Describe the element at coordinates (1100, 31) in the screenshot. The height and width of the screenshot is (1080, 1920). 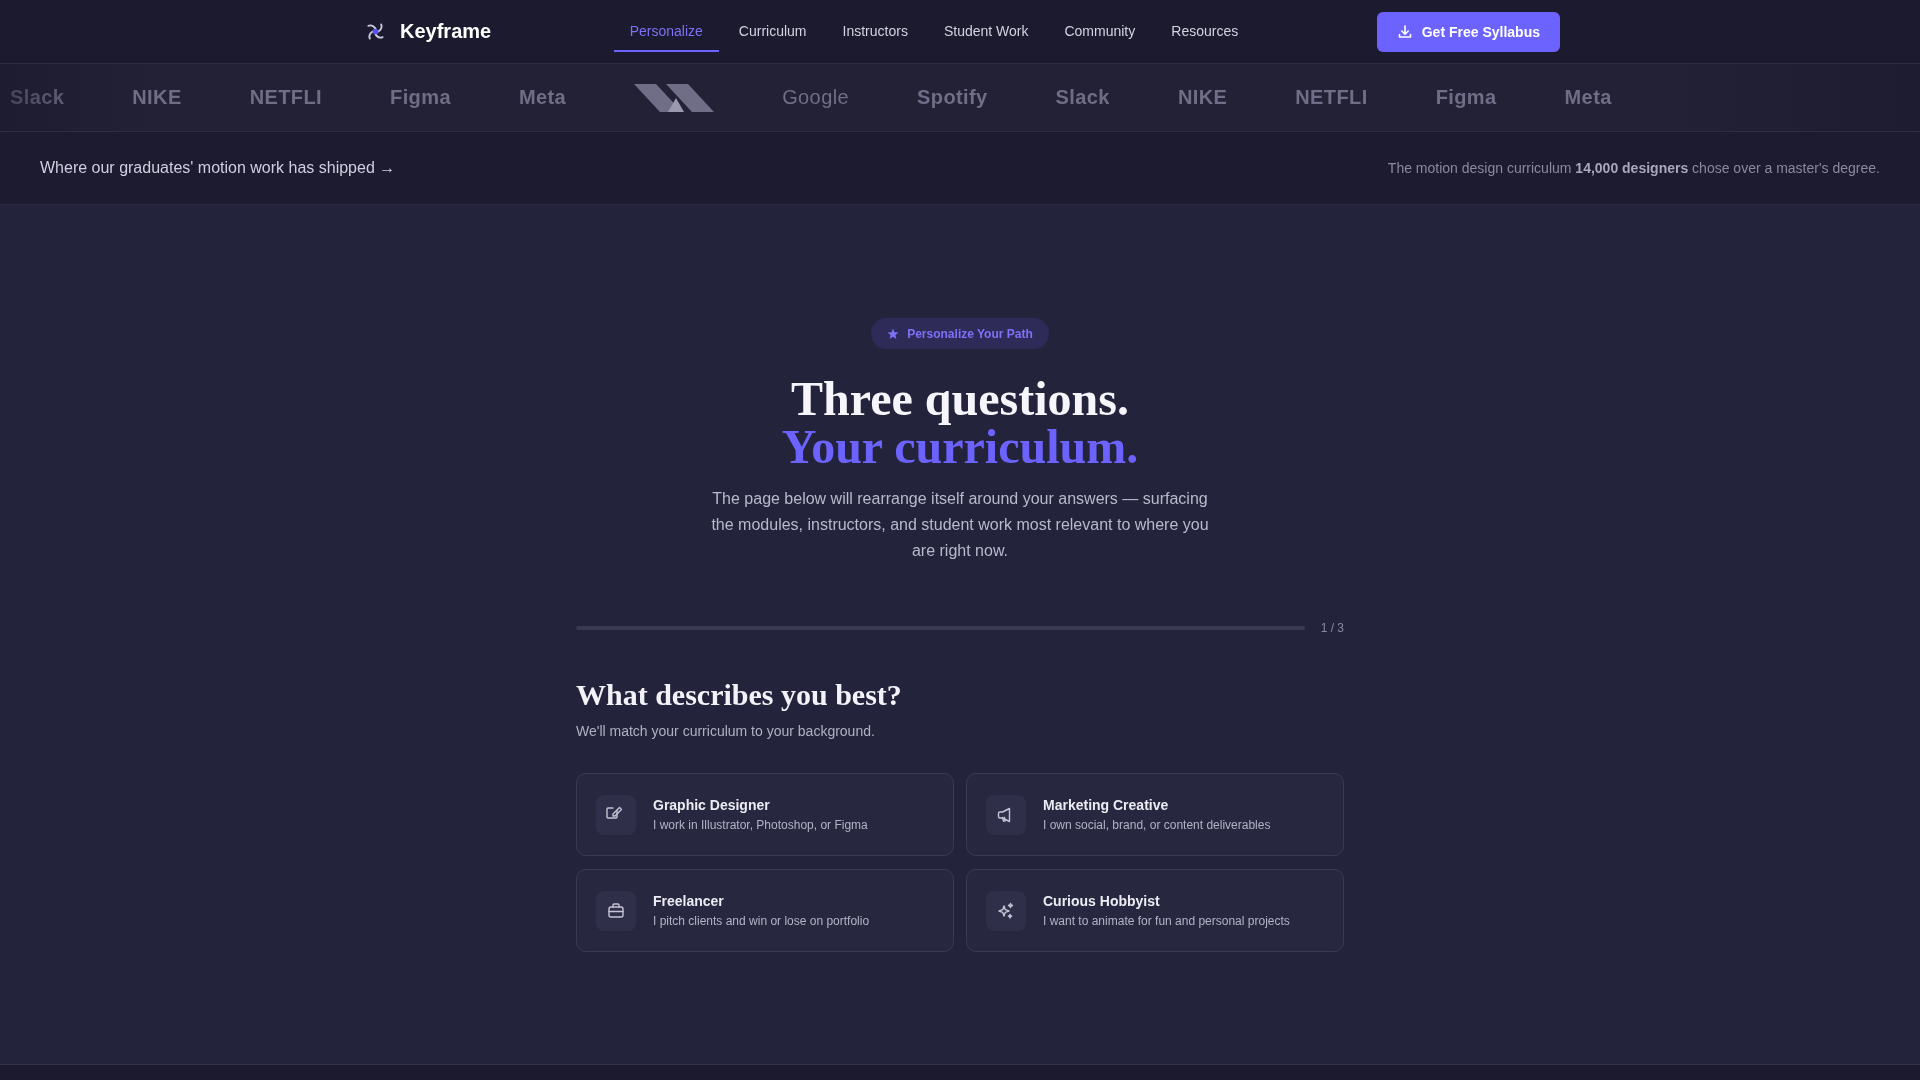
I see `nav-tab: Community` at that location.